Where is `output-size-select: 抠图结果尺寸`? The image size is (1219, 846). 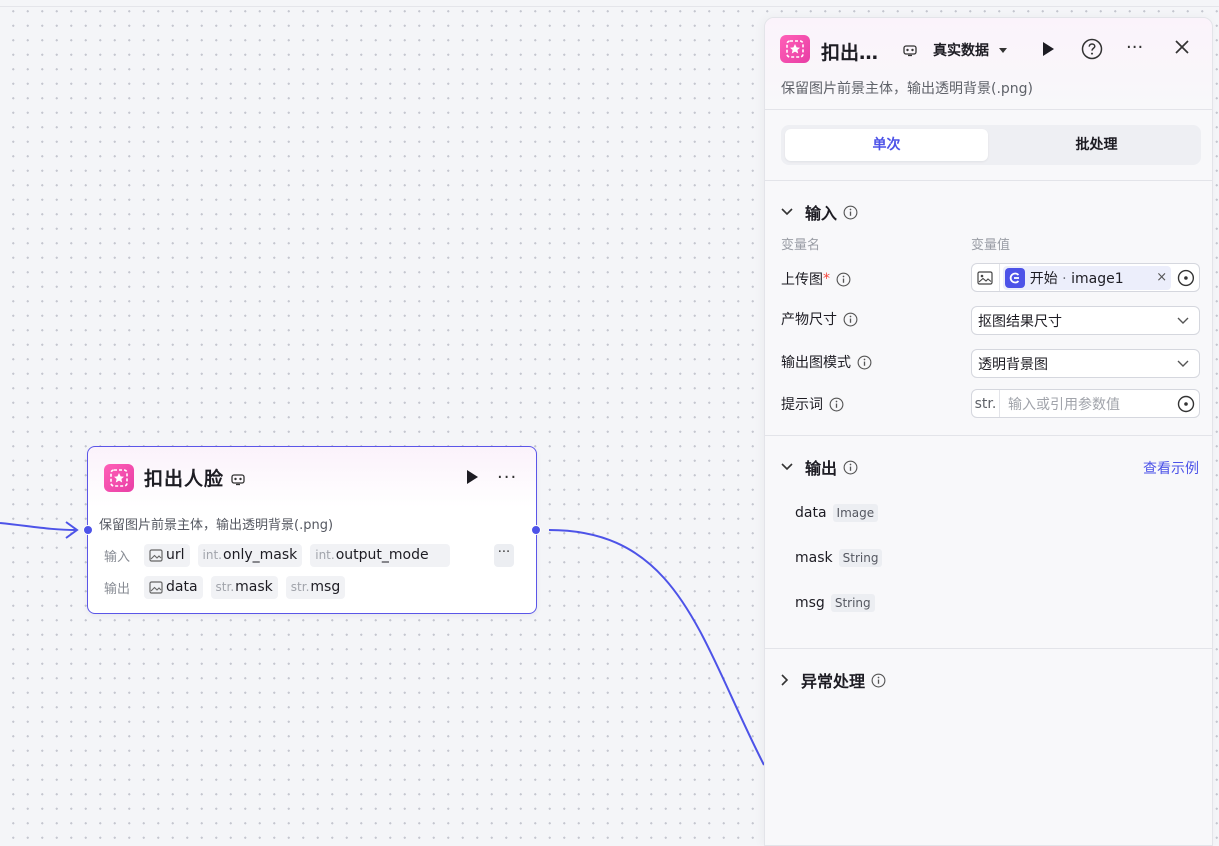
output-size-select: 抠图结果尺寸 is located at coordinates (1085, 320).